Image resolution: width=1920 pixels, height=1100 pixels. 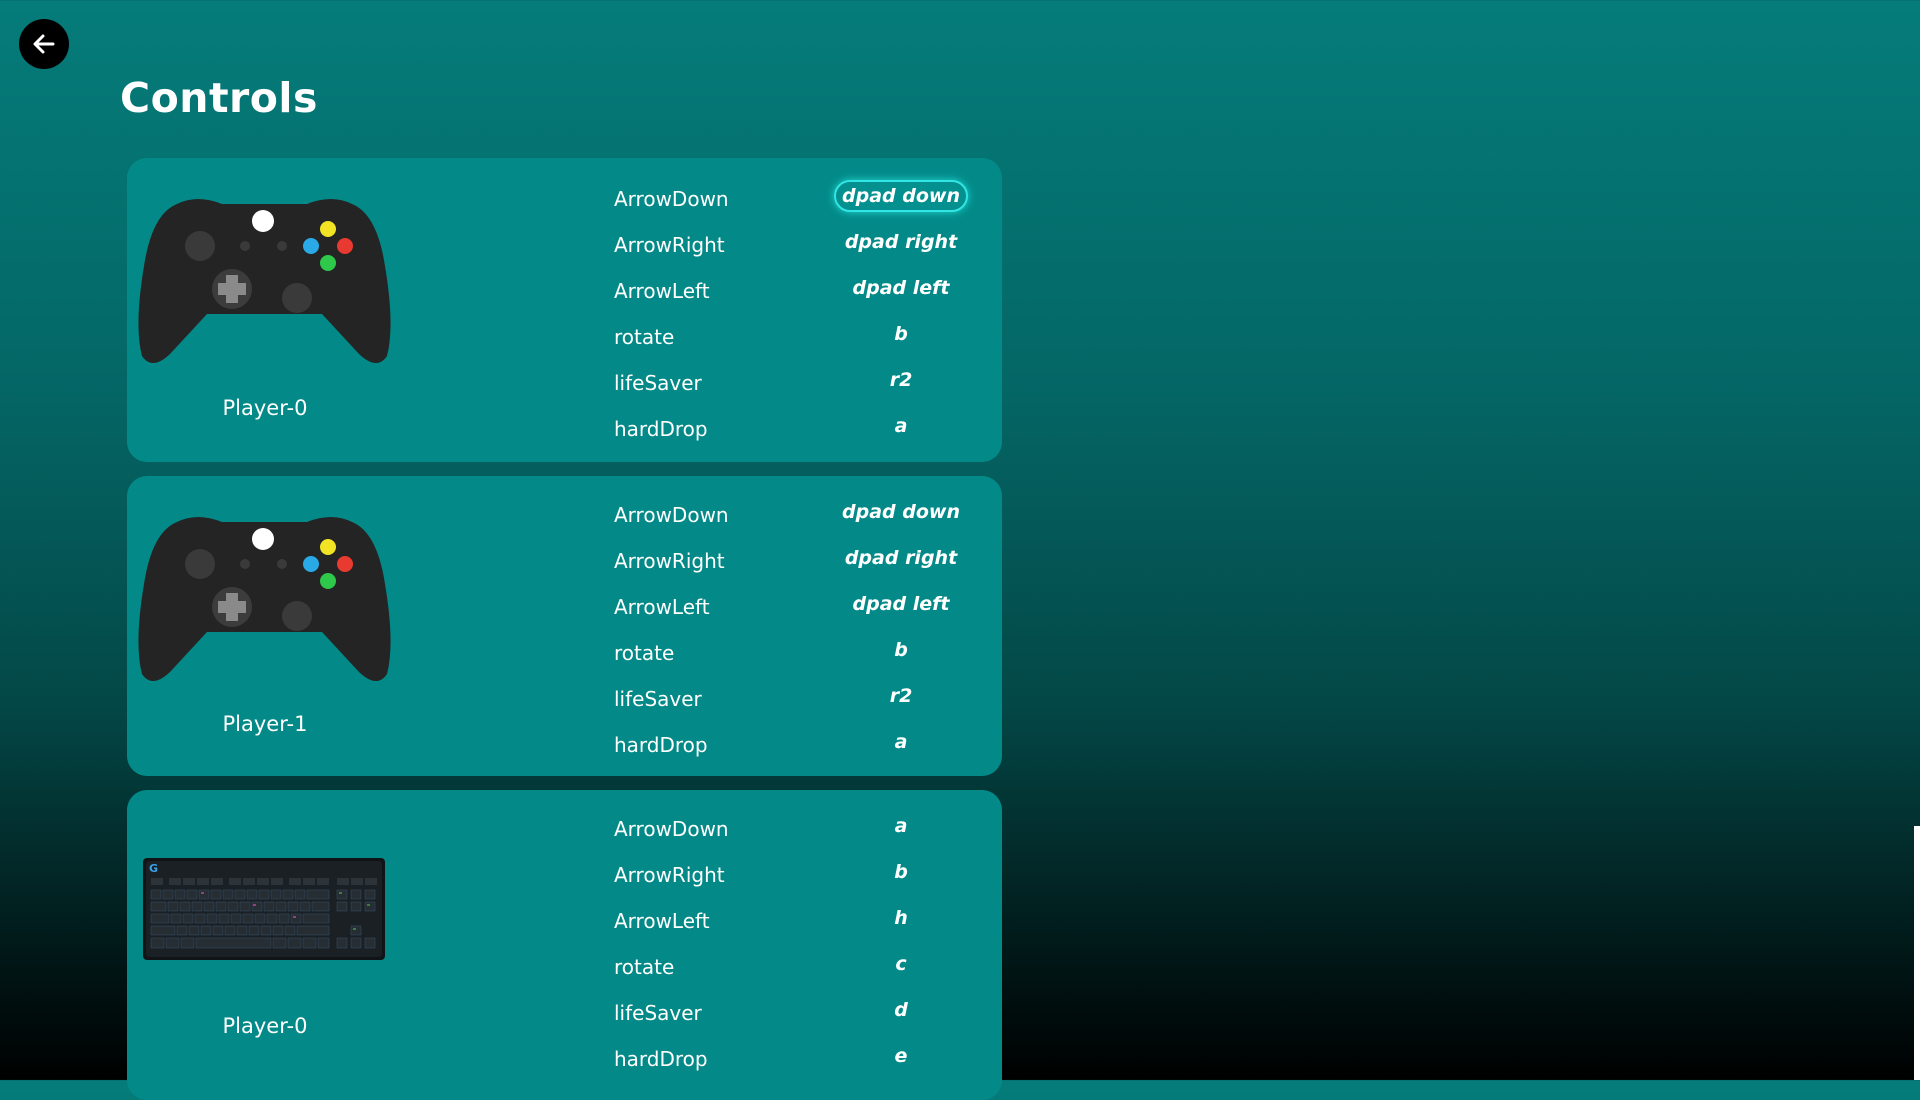 I want to click on binding-row: ArrowRight b, so click(x=801, y=875).